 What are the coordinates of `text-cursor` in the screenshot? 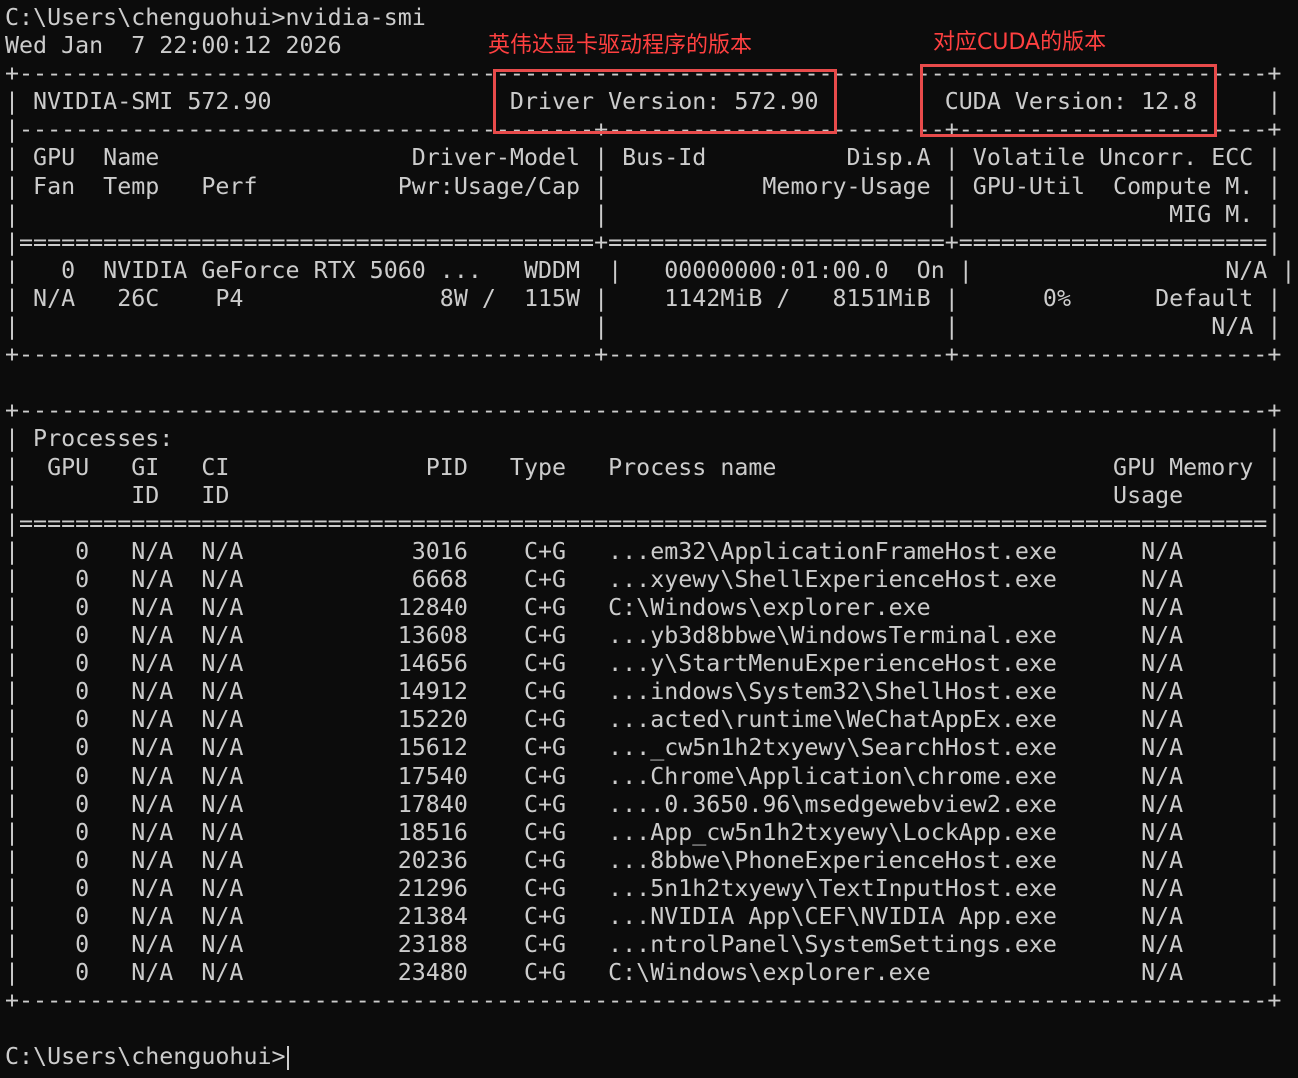 It's located at (287, 1057).